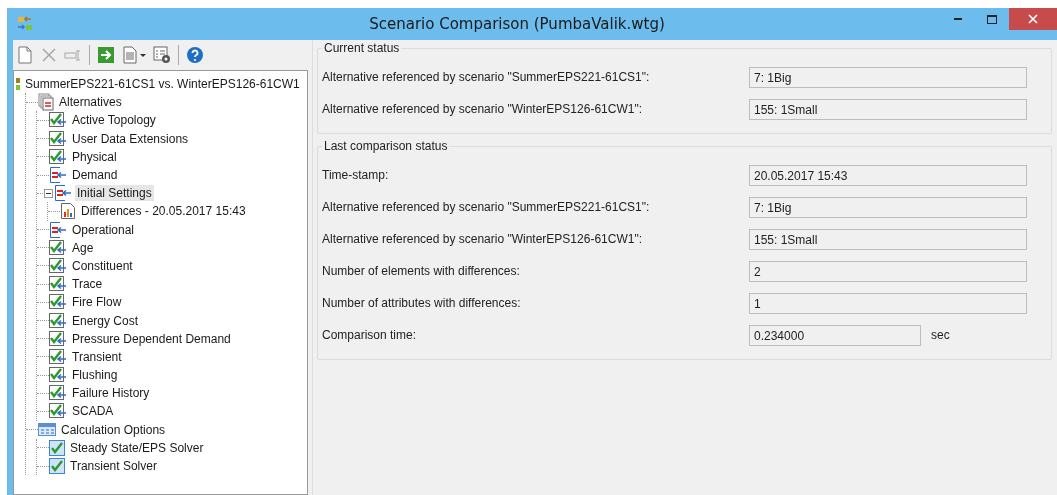 The height and width of the screenshot is (495, 1057). I want to click on tree-item: Alternatives, so click(90, 102).